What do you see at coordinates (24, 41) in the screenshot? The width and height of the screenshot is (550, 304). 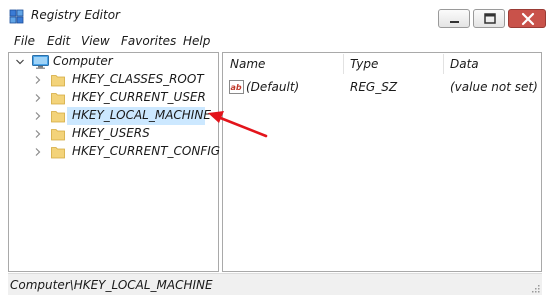 I see `menu-file: File` at bounding box center [24, 41].